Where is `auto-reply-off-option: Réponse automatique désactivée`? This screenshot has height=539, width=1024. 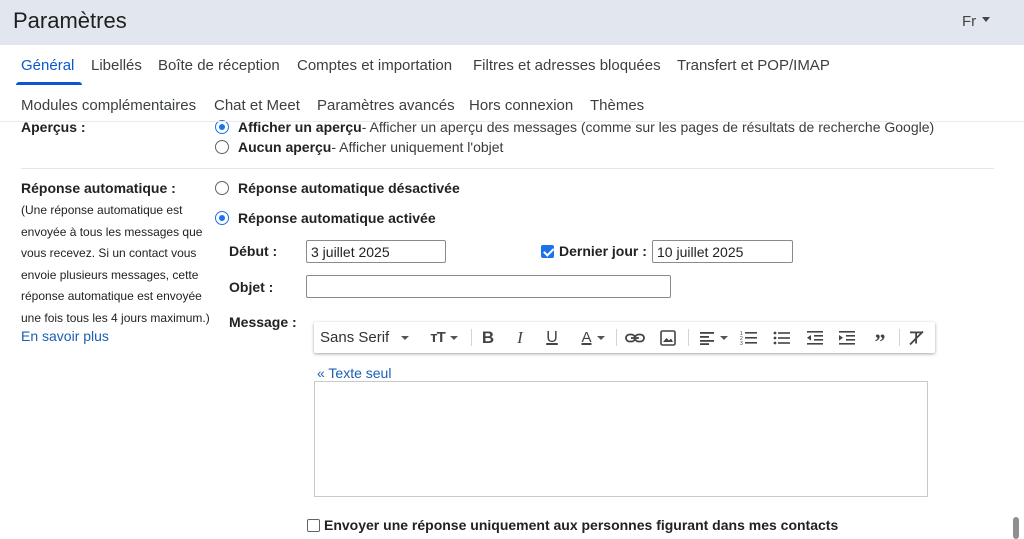
auto-reply-off-option: Réponse automatique désactivée is located at coordinates (337, 188).